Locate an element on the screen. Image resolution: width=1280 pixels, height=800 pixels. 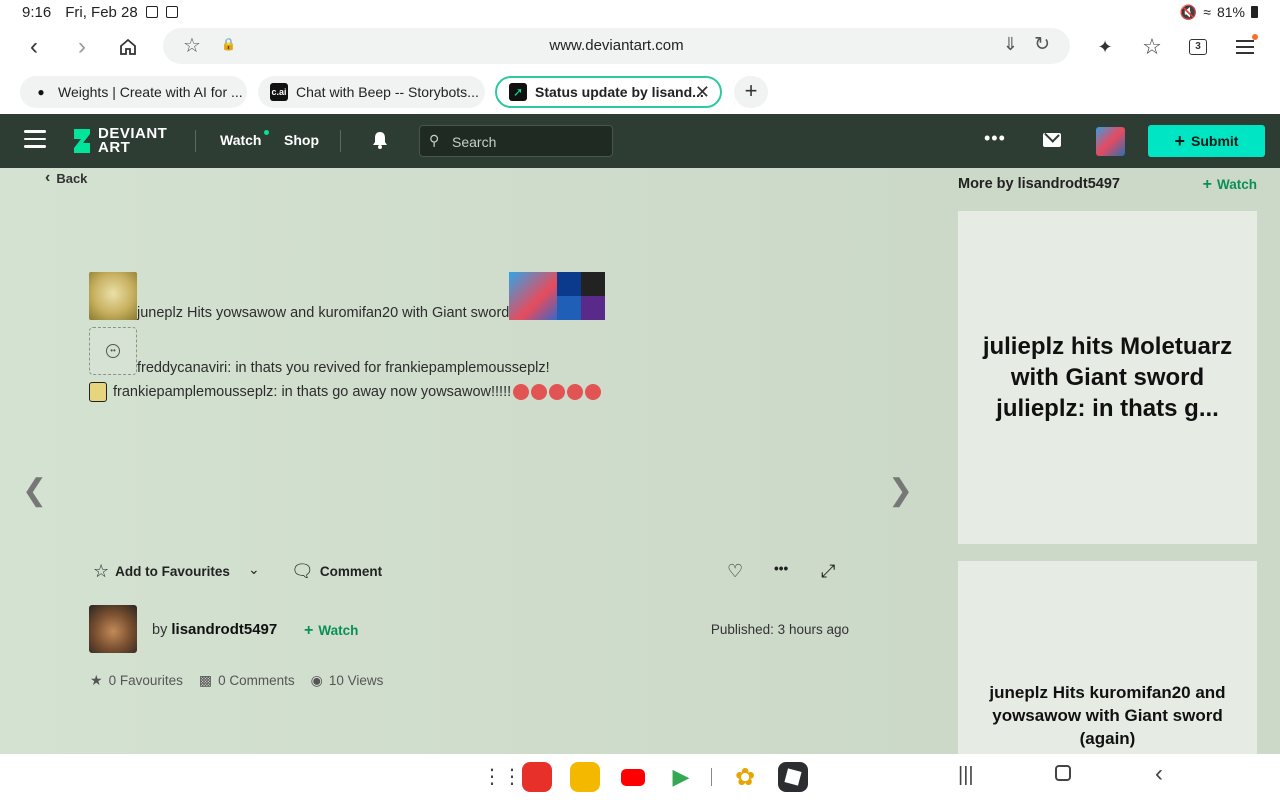
juneplz-avatar is located at coordinates (113, 296).